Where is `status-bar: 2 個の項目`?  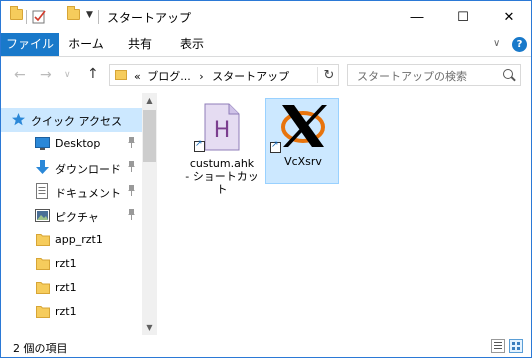 status-bar: 2 個の項目 is located at coordinates (266, 346).